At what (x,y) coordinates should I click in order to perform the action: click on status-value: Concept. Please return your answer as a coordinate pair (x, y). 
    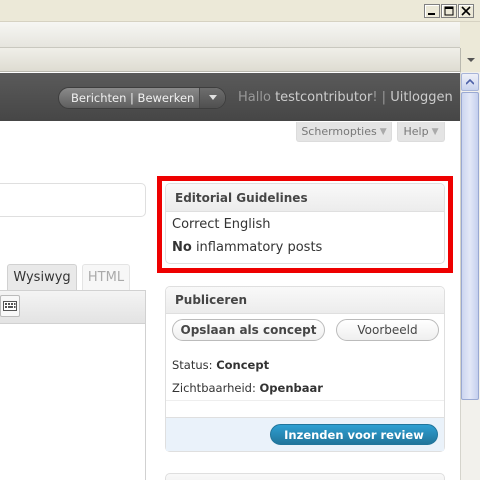
    Looking at the image, I should click on (243, 365).